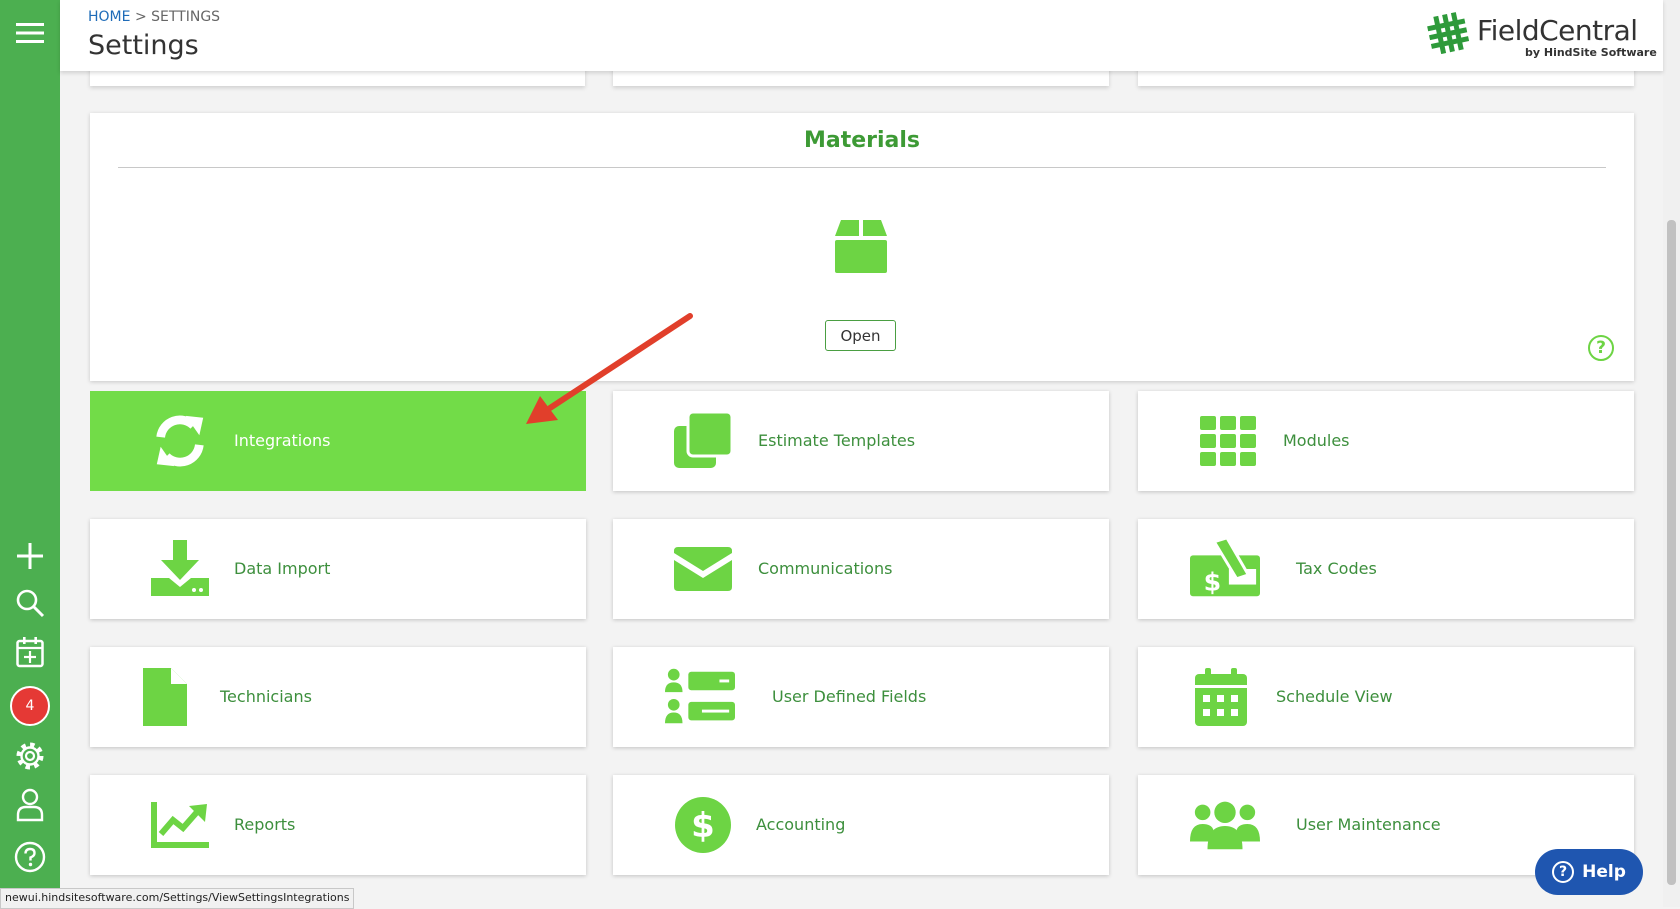 The width and height of the screenshot is (1680, 909). Describe the element at coordinates (1225, 825) in the screenshot. I see `users-group-icon` at that location.